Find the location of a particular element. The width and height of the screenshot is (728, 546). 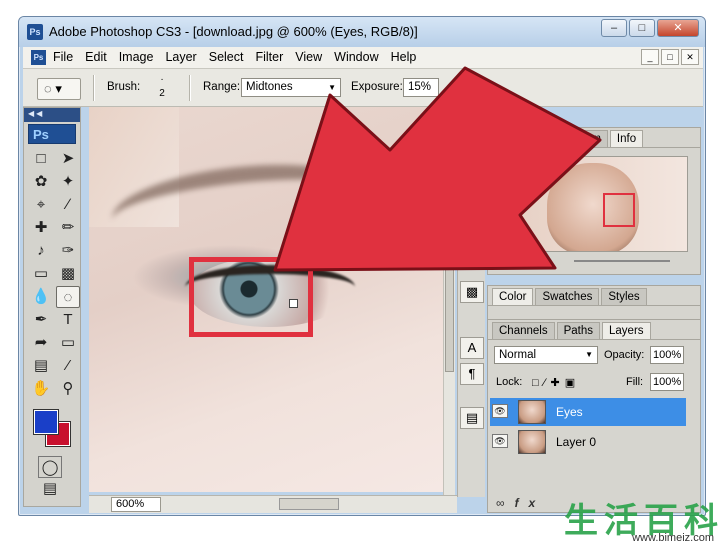

vertical-scrollbar is located at coordinates (449, 301).